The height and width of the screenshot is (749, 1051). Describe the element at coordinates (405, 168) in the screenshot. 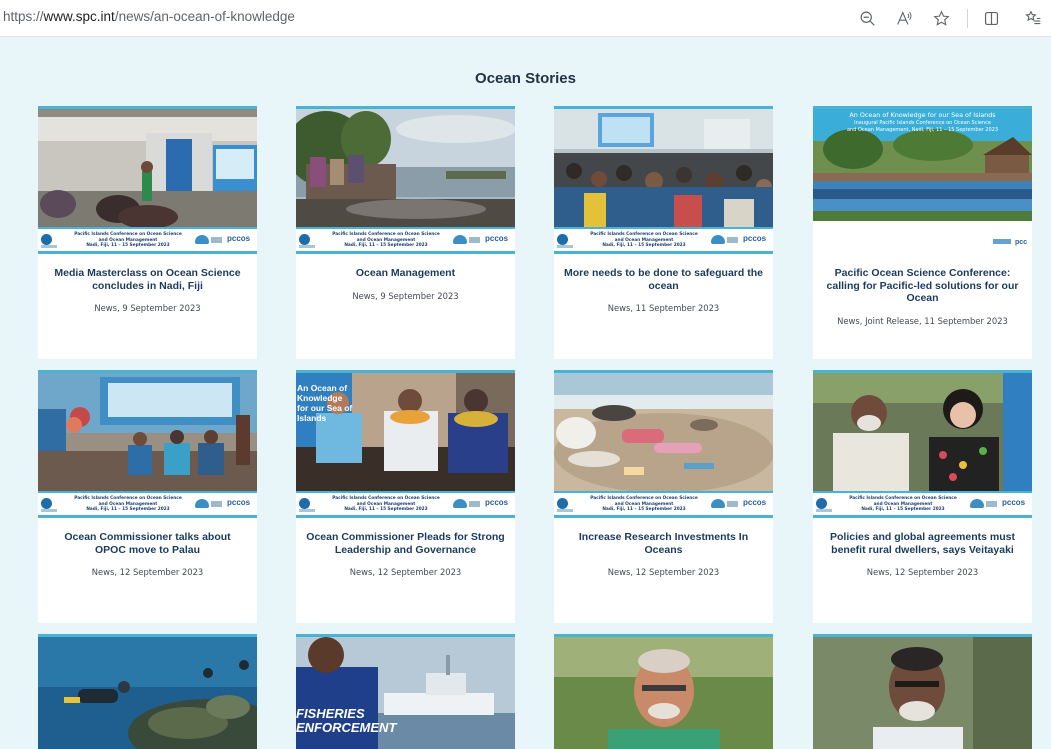

I see `coastal-village-photo` at that location.